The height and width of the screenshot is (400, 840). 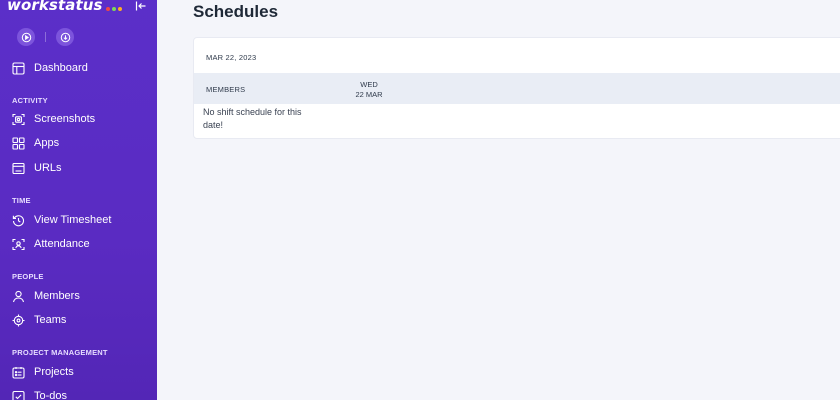 I want to click on sidebar-item-label: Apps, so click(x=47, y=143).